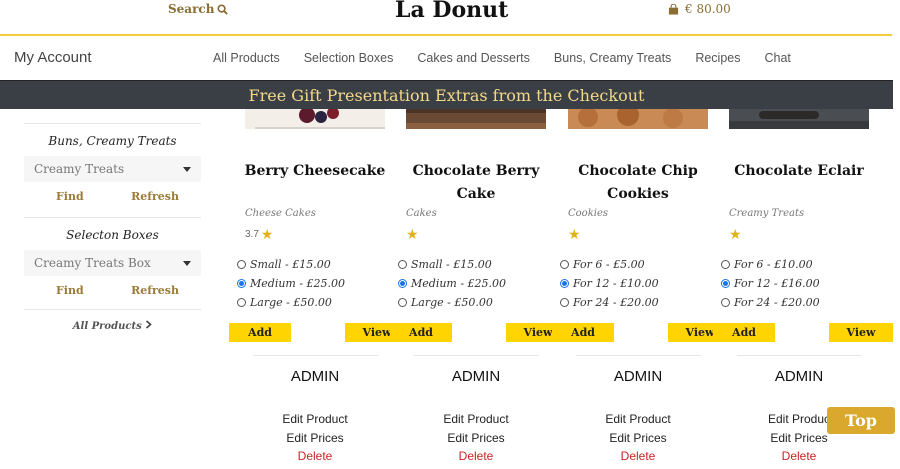 Image resolution: width=900 pixels, height=469 pixels. Describe the element at coordinates (708, 9) in the screenshot. I see `cart-total: € 80.00` at that location.